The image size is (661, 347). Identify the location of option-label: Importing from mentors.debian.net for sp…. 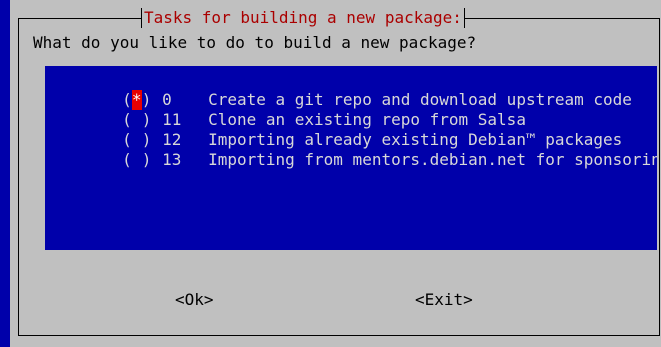
(432, 159).